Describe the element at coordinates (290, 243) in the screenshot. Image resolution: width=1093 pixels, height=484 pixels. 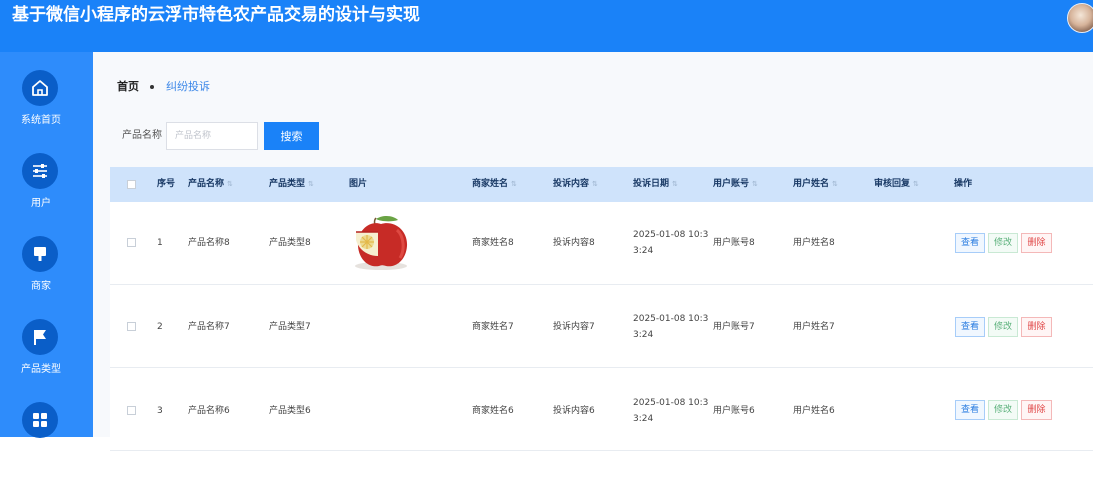
I see `cell-product-type: 产品类型8` at that location.